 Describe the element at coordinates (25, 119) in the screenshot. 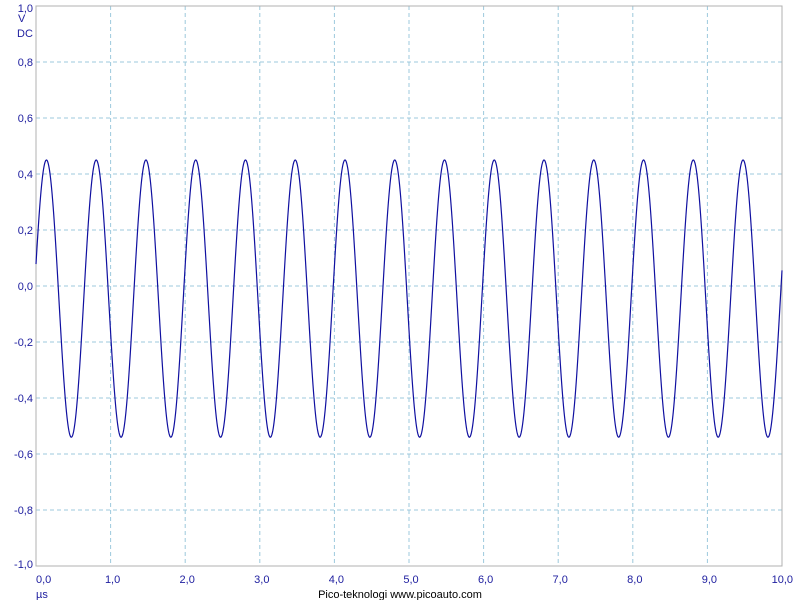

I see `y-tick-label: 0,6` at that location.